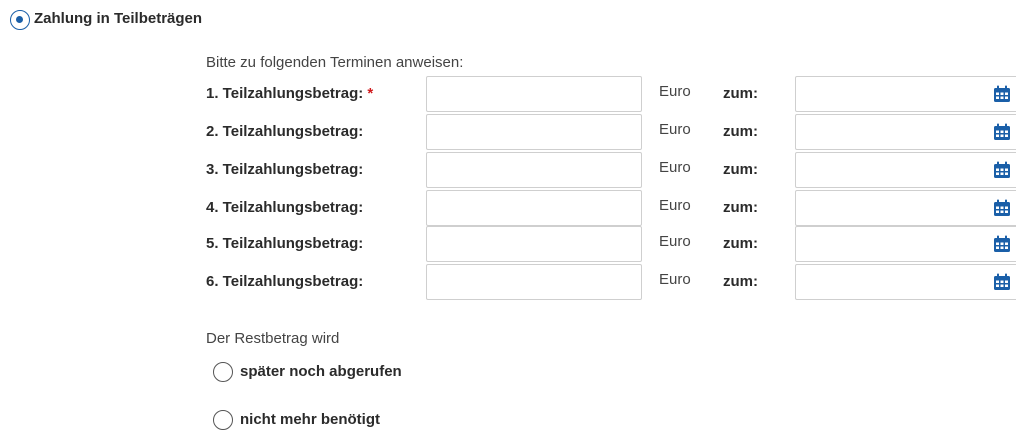  What do you see at coordinates (310, 419) in the screenshot?
I see `remainder-not-needed-label: nicht mehr benötigt` at bounding box center [310, 419].